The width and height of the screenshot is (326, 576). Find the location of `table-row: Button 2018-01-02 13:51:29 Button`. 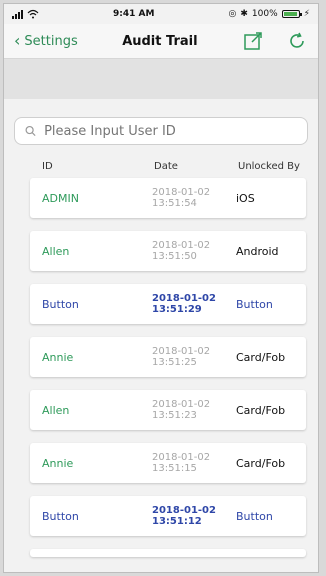

table-row: Button 2018-01-02 13:51:29 Button is located at coordinates (168, 304).